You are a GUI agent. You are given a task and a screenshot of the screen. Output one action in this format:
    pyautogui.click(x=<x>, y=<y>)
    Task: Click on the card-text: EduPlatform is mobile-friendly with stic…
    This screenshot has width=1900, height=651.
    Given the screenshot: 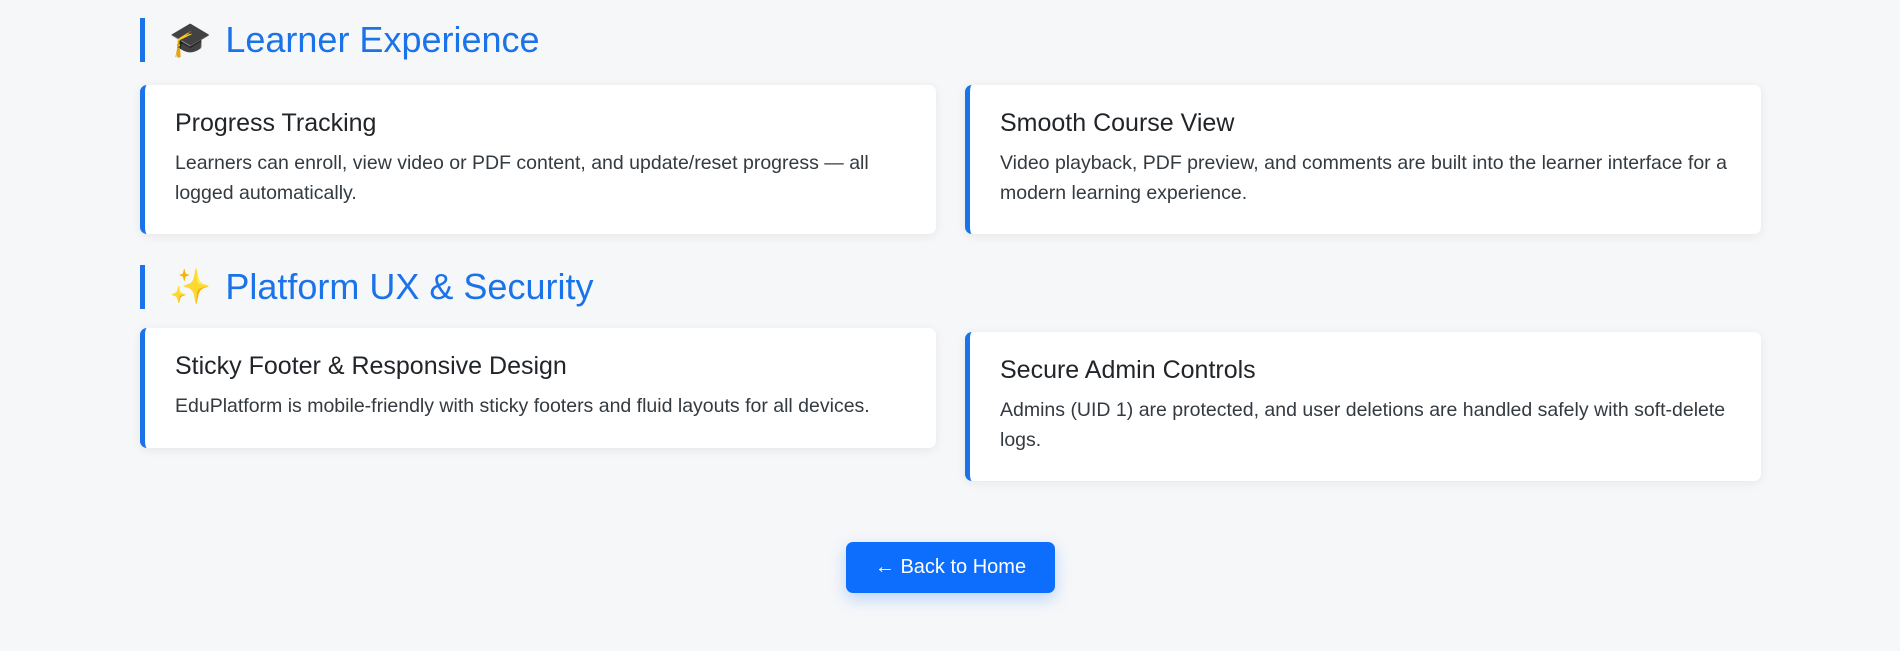 What is the action you would take?
    pyautogui.click(x=522, y=406)
    